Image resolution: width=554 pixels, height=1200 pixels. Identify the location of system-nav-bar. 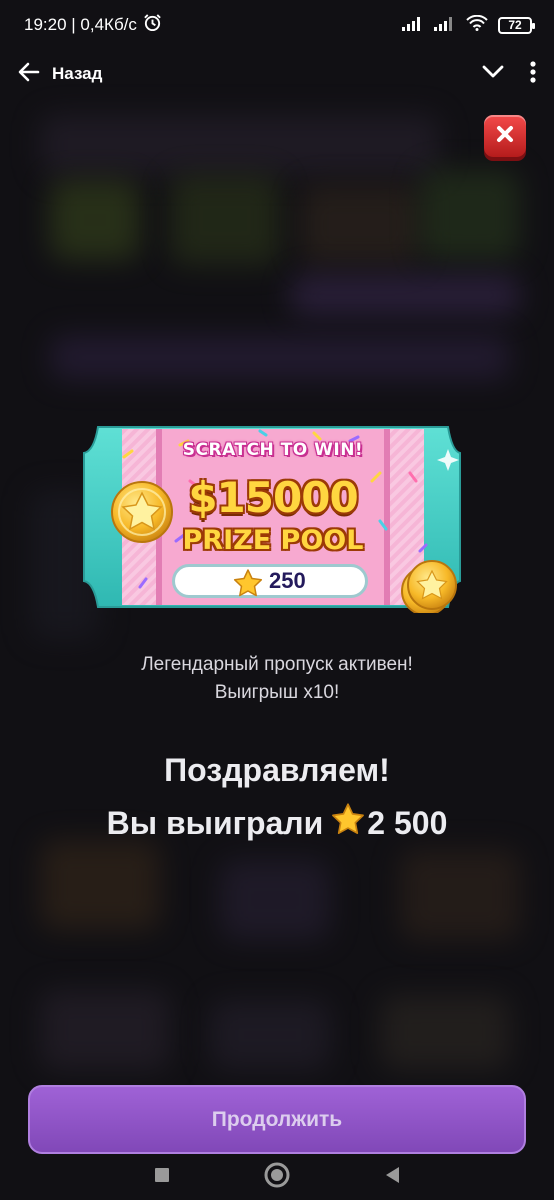
(277, 1177).